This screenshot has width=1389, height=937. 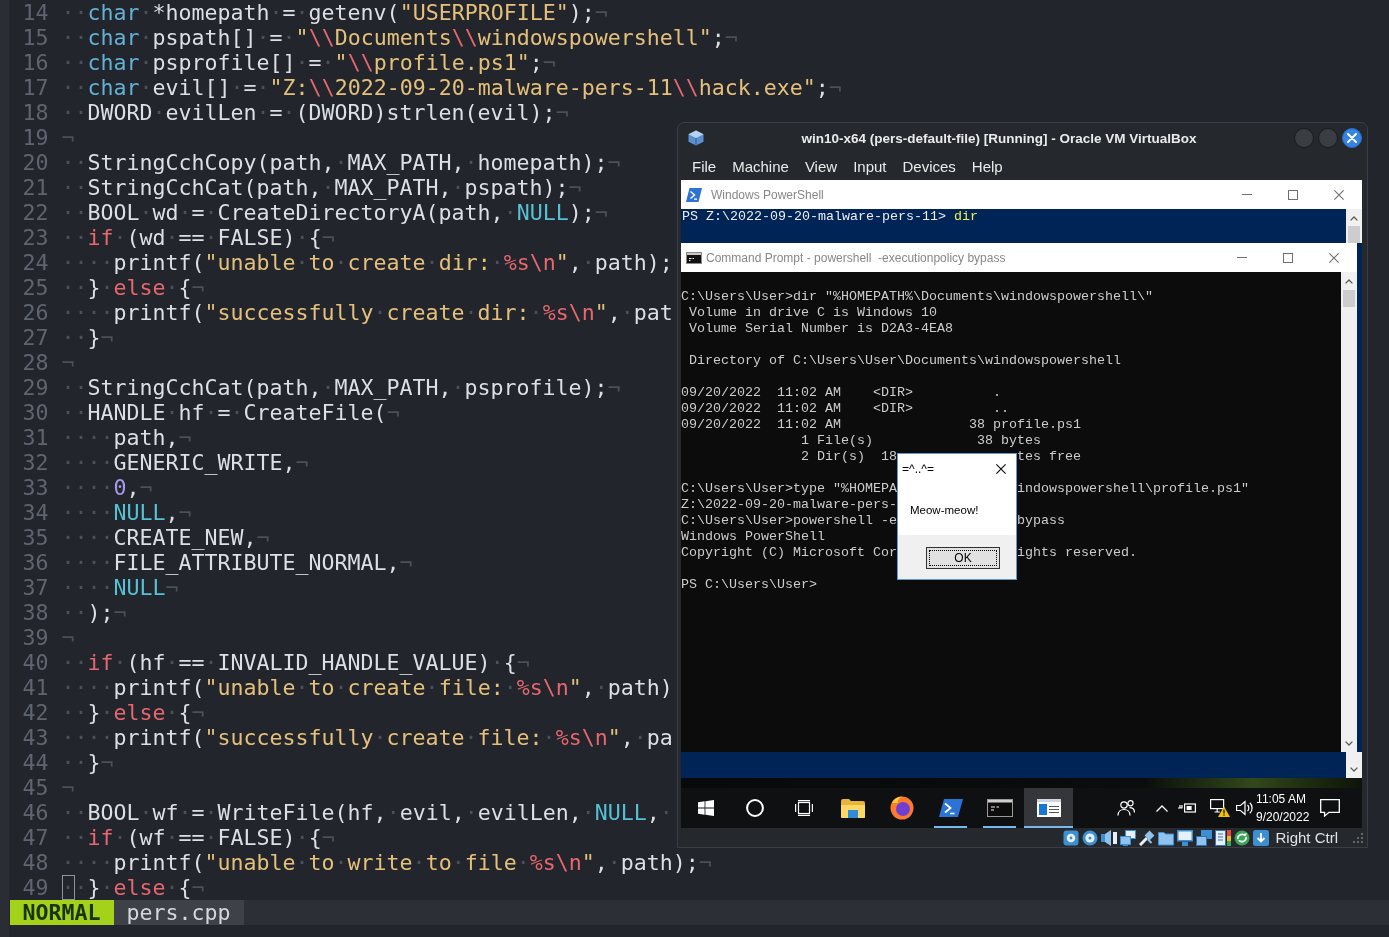 I want to click on line-number: 30, so click(x=35, y=412).